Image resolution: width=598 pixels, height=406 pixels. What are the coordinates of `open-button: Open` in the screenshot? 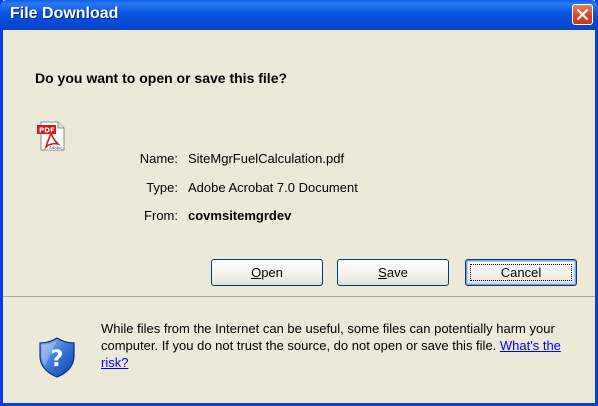 It's located at (267, 272).